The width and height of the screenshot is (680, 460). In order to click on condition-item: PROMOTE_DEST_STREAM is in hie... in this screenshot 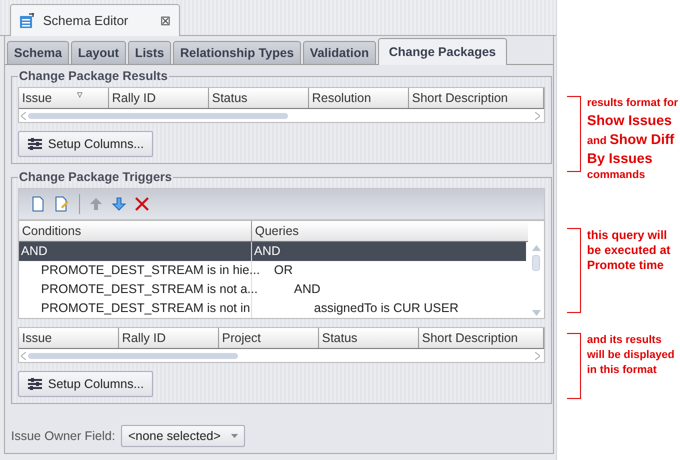, I will do `click(139, 270)`.